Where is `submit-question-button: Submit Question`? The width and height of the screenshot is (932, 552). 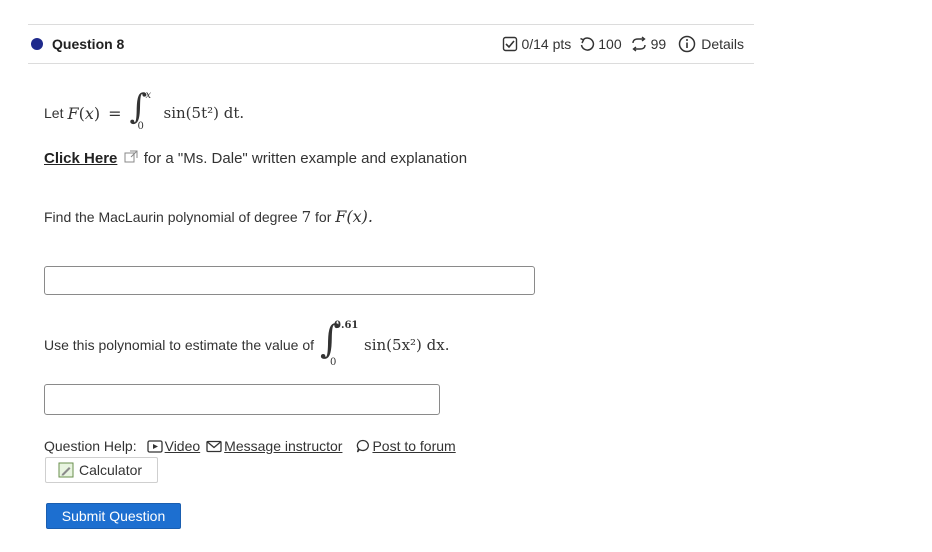
submit-question-button: Submit Question is located at coordinates (113, 516).